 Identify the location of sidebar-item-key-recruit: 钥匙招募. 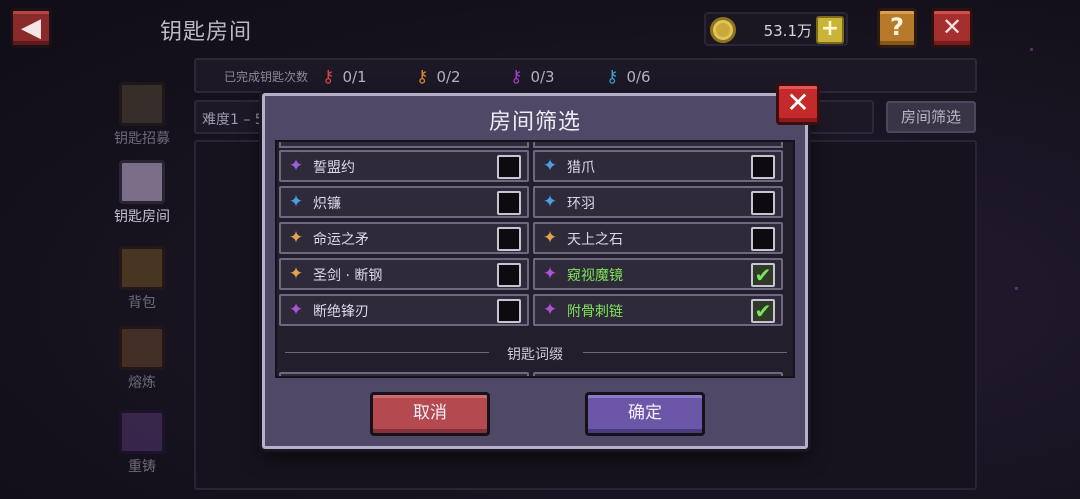
(142, 115).